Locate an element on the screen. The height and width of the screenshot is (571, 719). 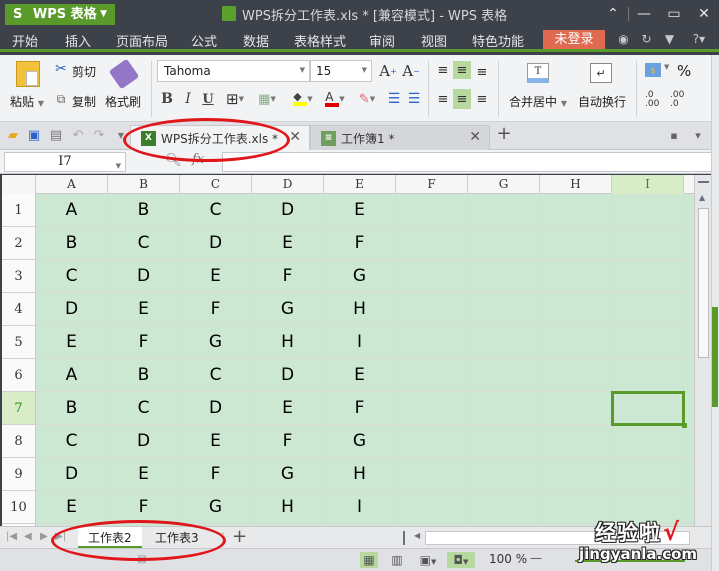
cell-j1 is located at coordinates (689, 210).